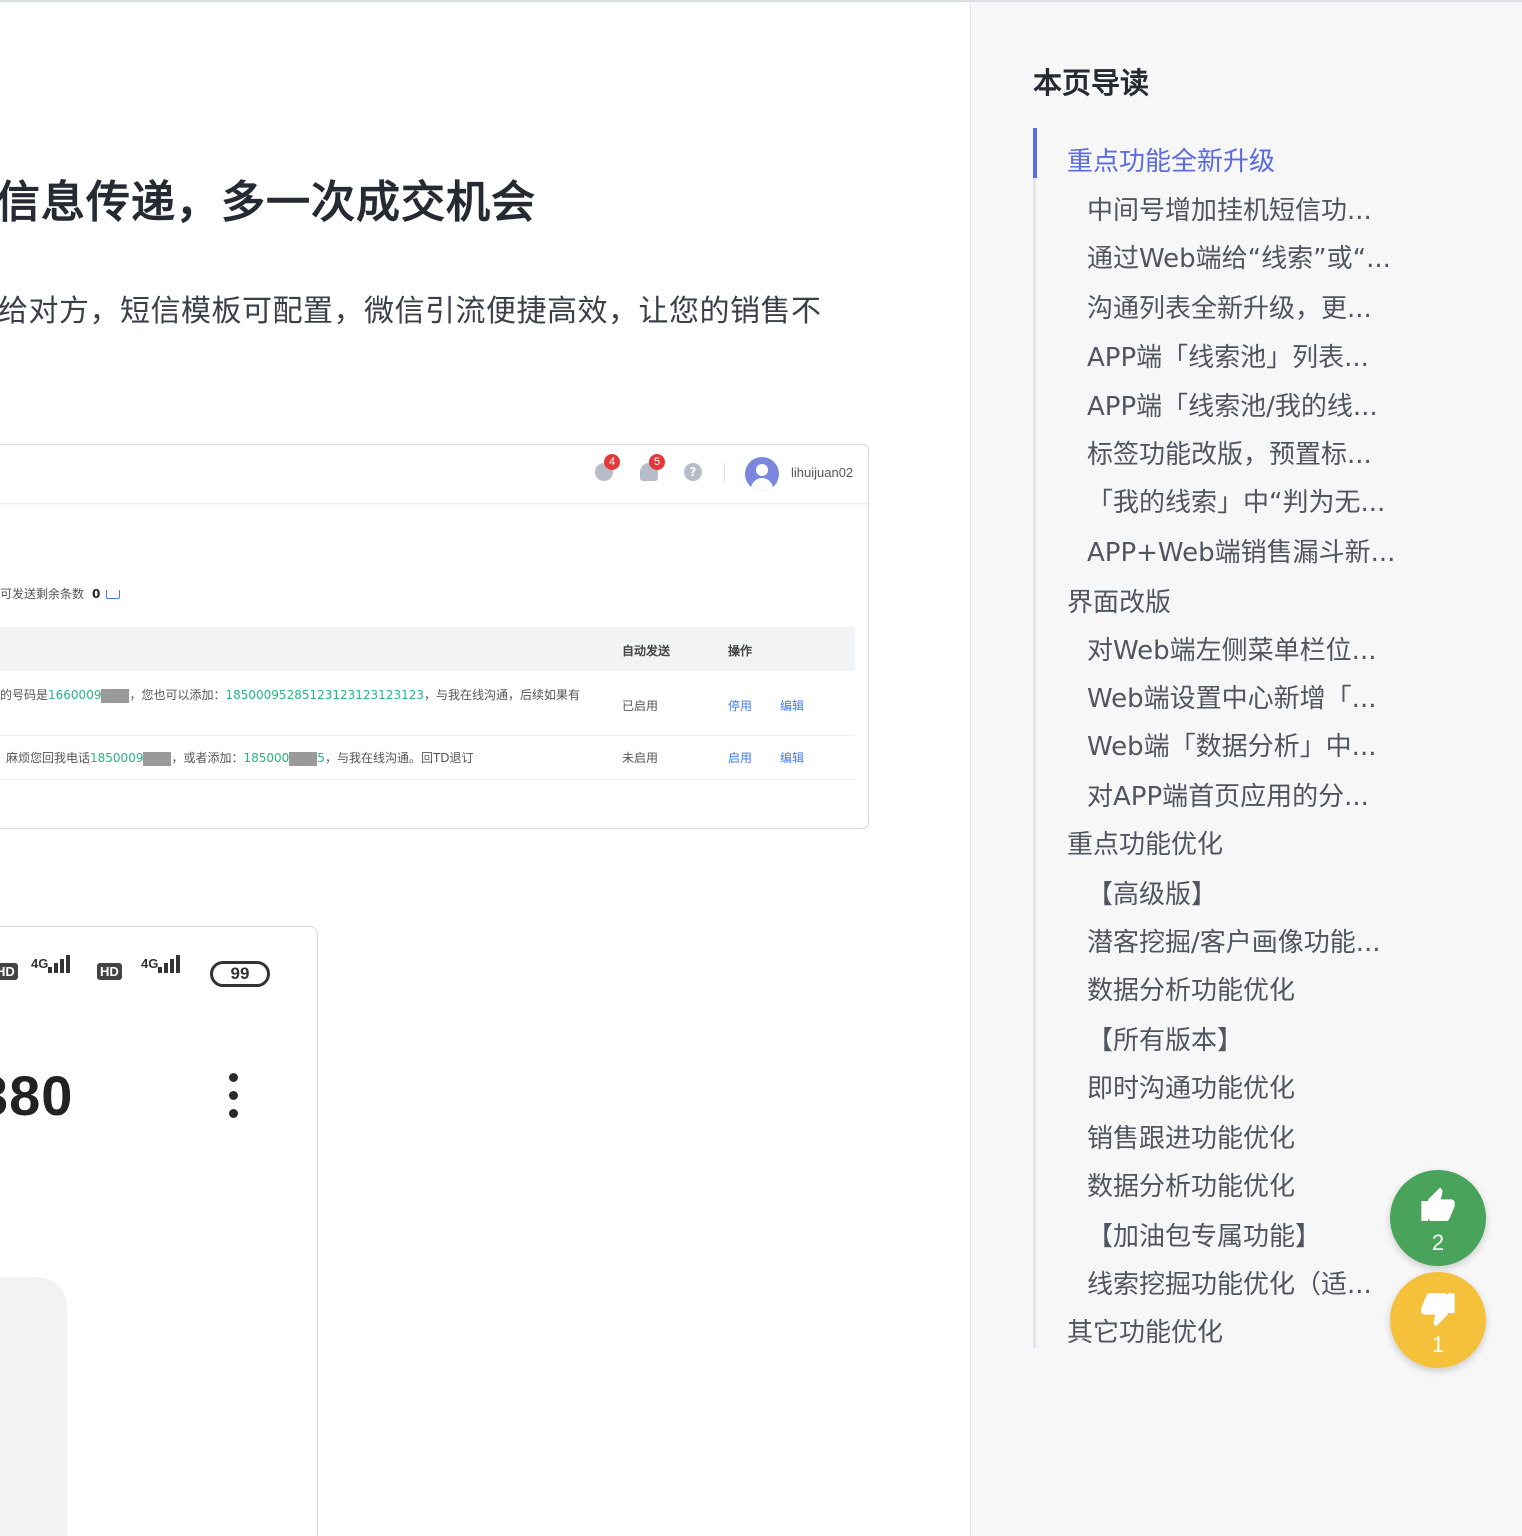 The image size is (1522, 1536). I want to click on like-count: 2, so click(1438, 1242).